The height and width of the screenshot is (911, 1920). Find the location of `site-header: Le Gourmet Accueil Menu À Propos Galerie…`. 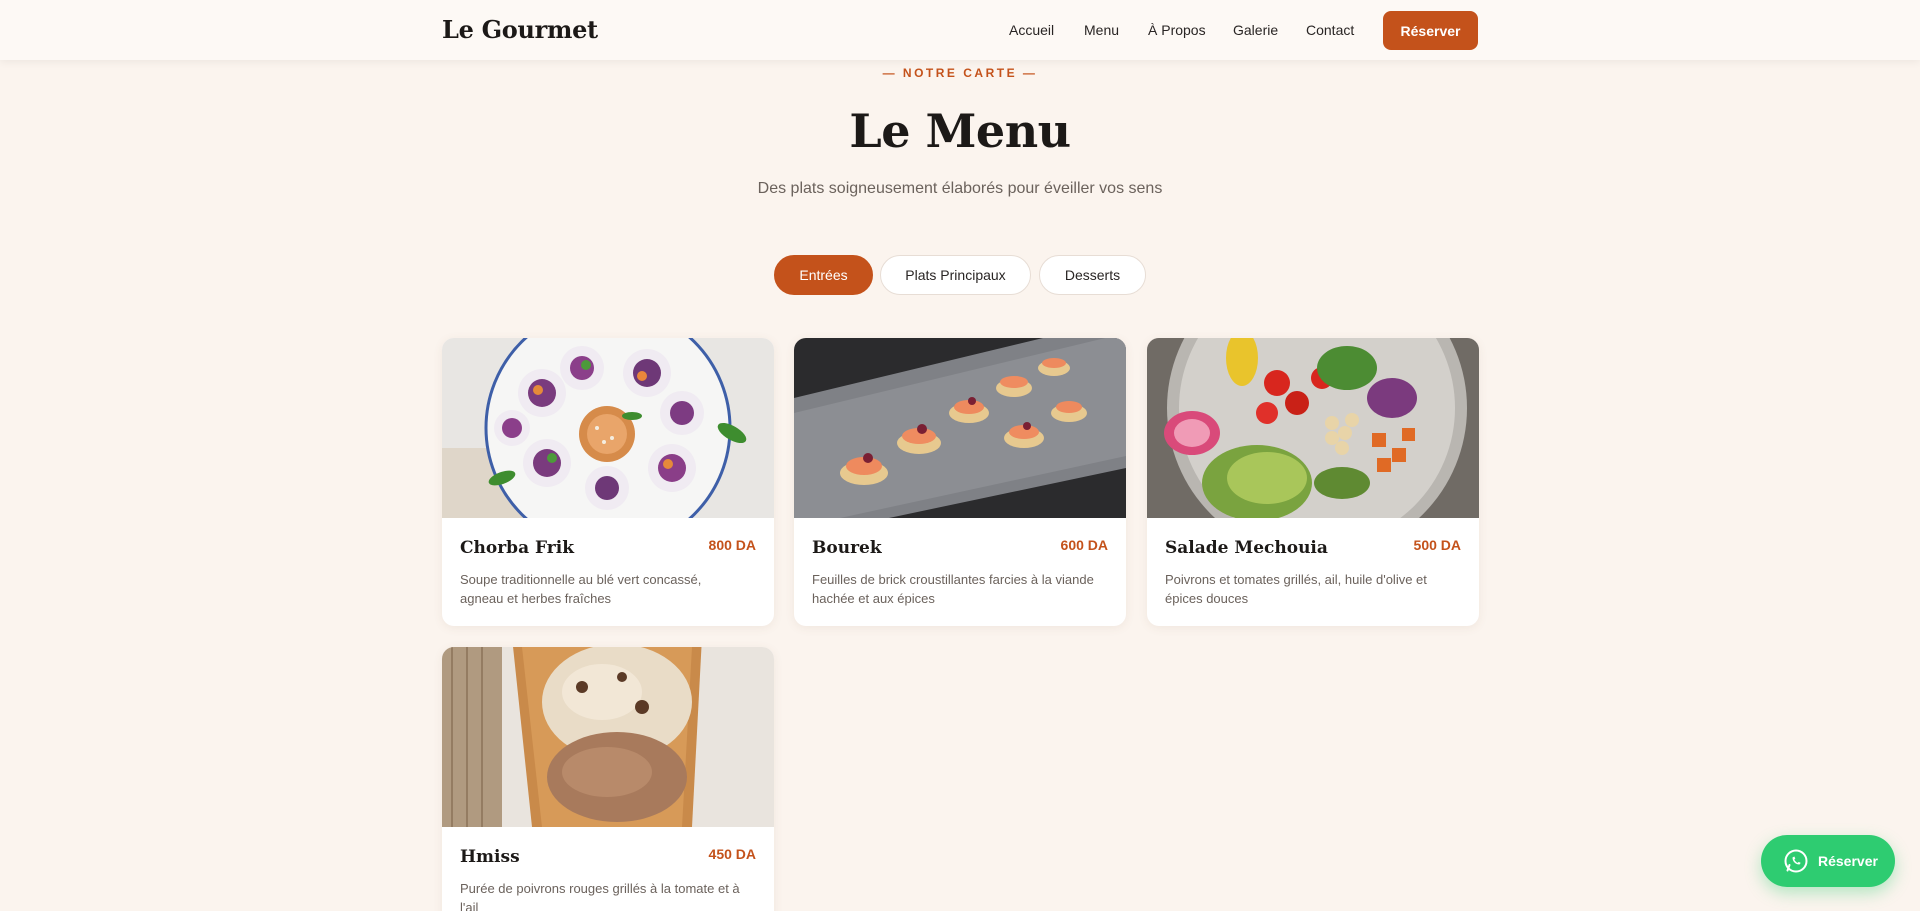

site-header: Le Gourmet Accueil Menu À Propos Galerie… is located at coordinates (960, 30).